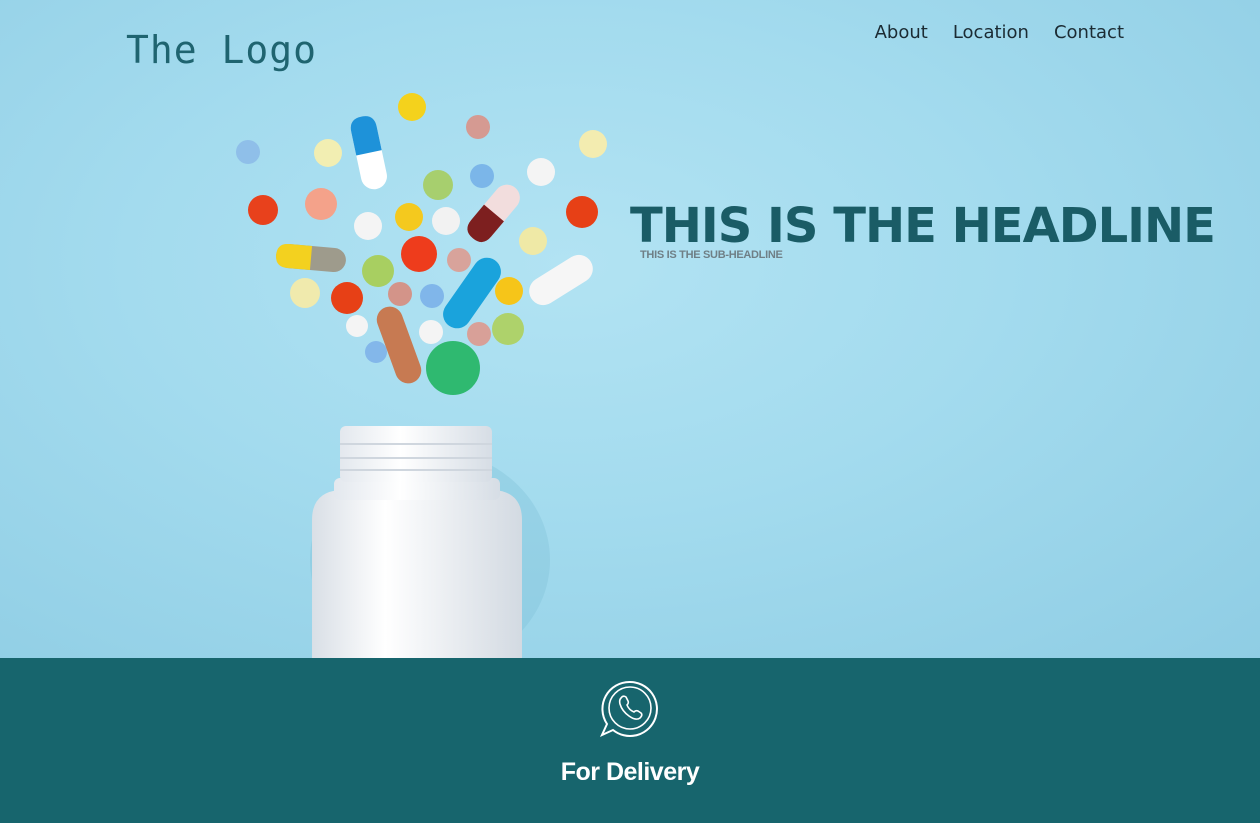 The height and width of the screenshot is (823, 1260). Describe the element at coordinates (221, 50) in the screenshot. I see `logo: The Logo` at that location.